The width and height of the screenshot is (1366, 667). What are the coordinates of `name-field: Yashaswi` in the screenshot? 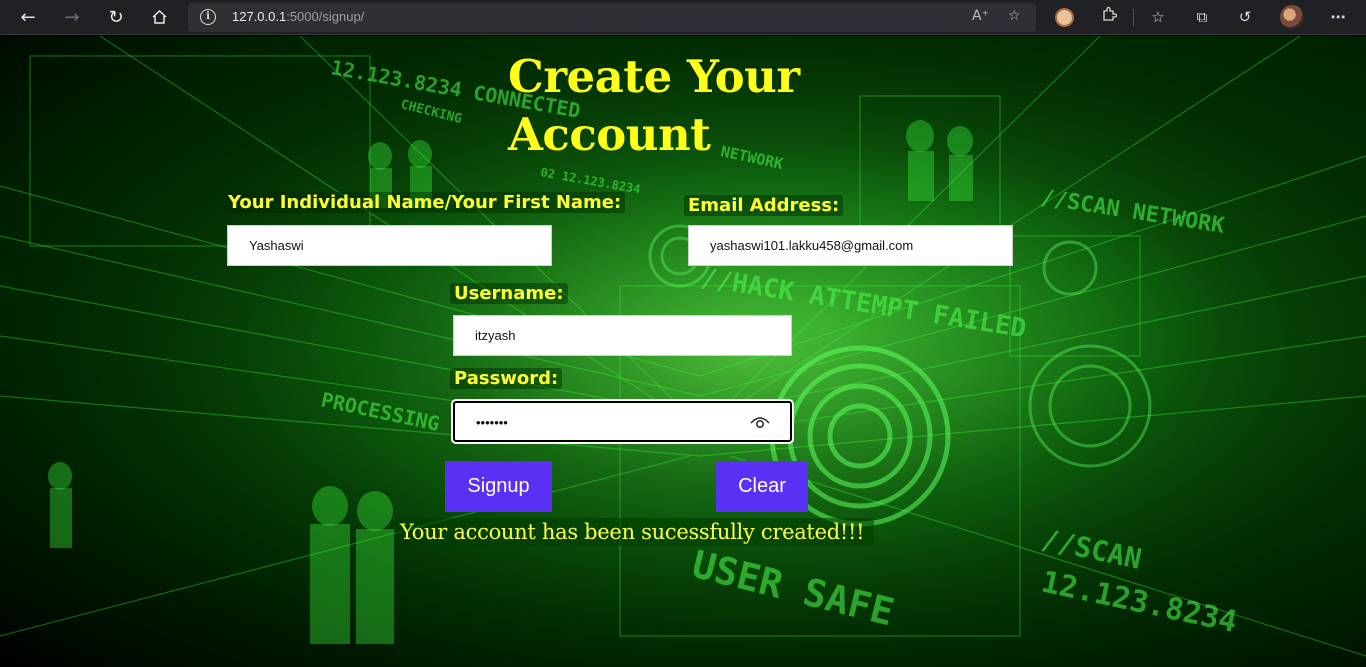 It's located at (389, 245).